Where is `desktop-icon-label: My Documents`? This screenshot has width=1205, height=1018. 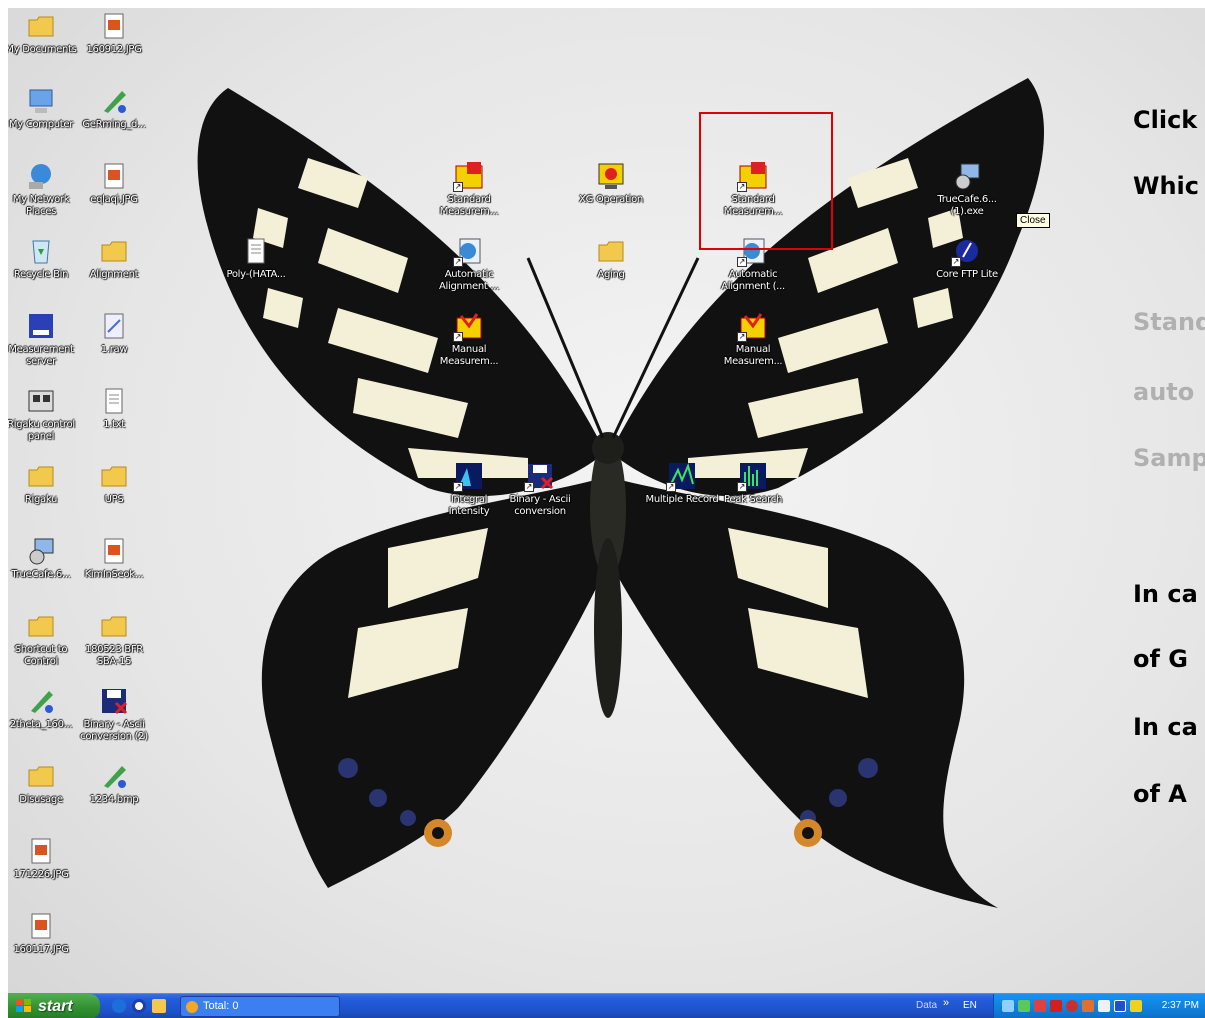
desktop-icon-label: My Documents is located at coordinates (42, 49).